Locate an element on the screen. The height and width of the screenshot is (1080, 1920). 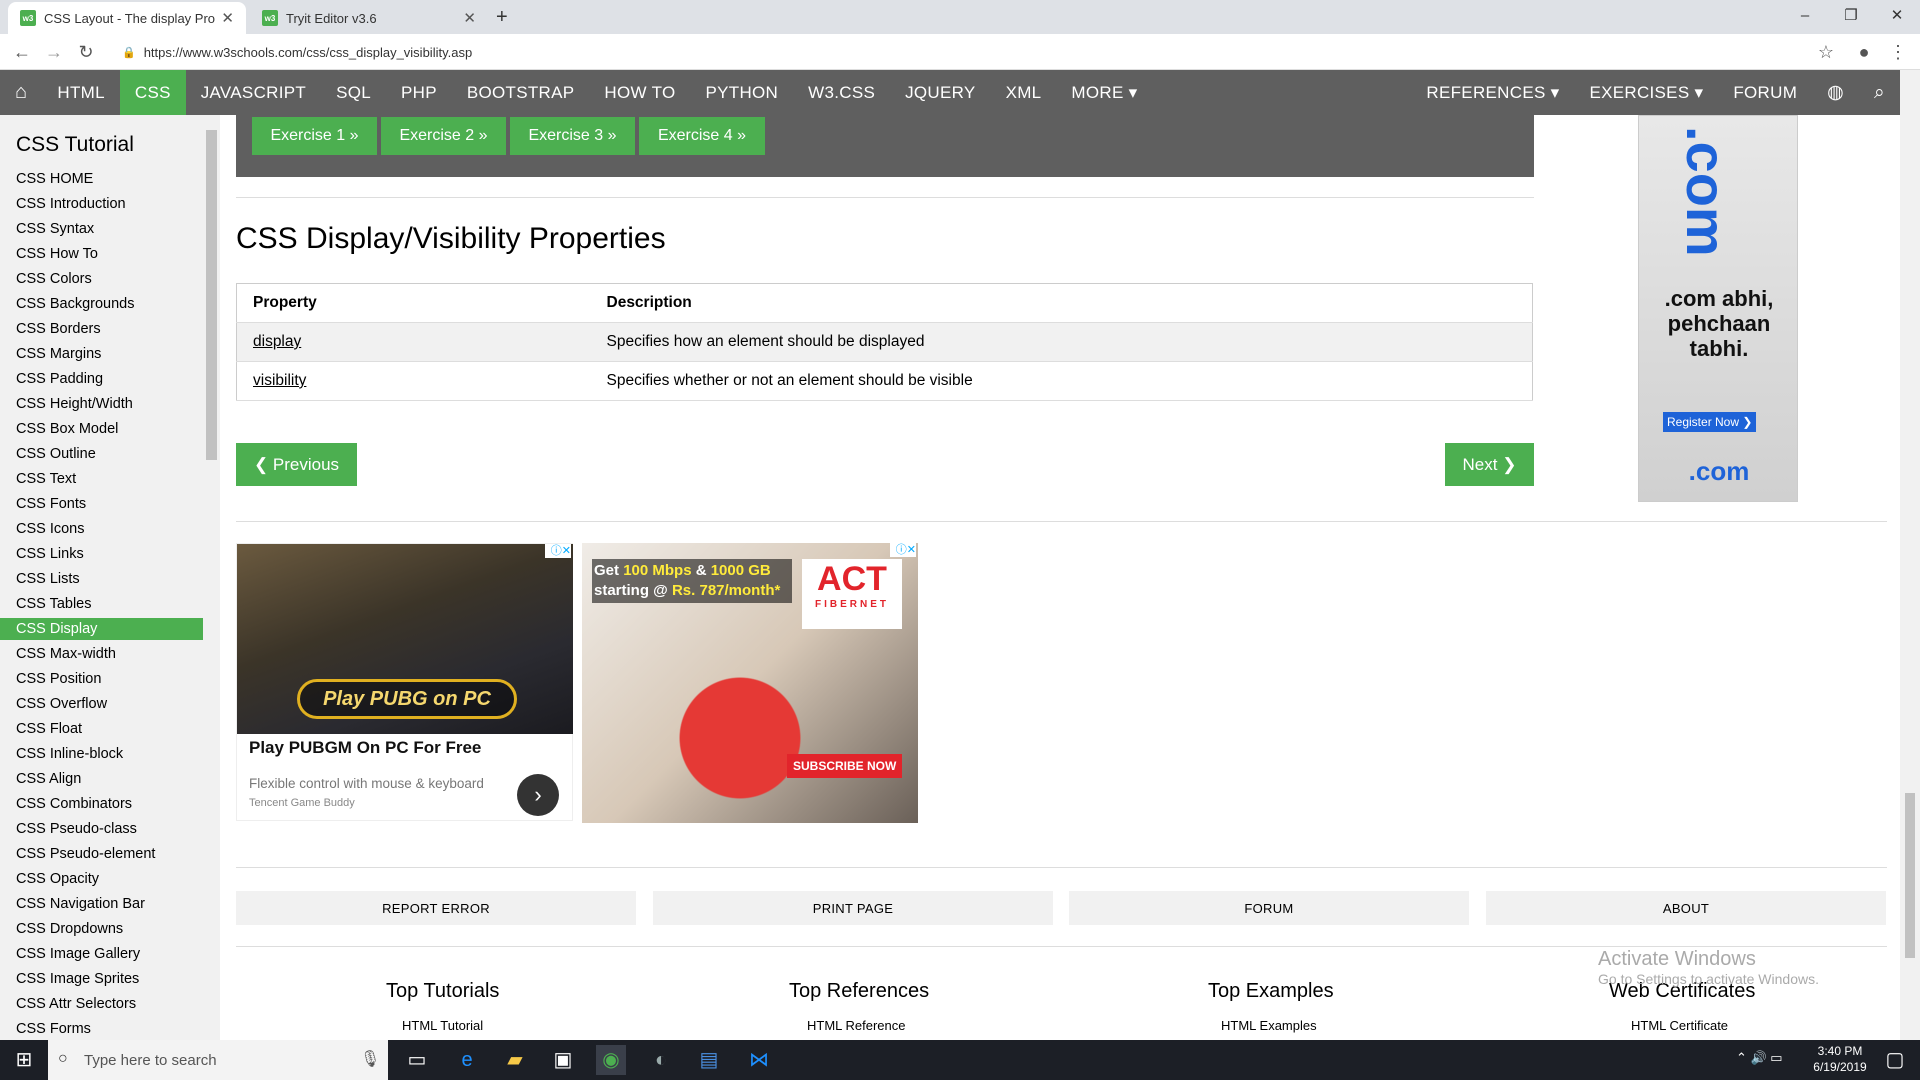
register-now-button: Register Now ❯ is located at coordinates (1710, 422).